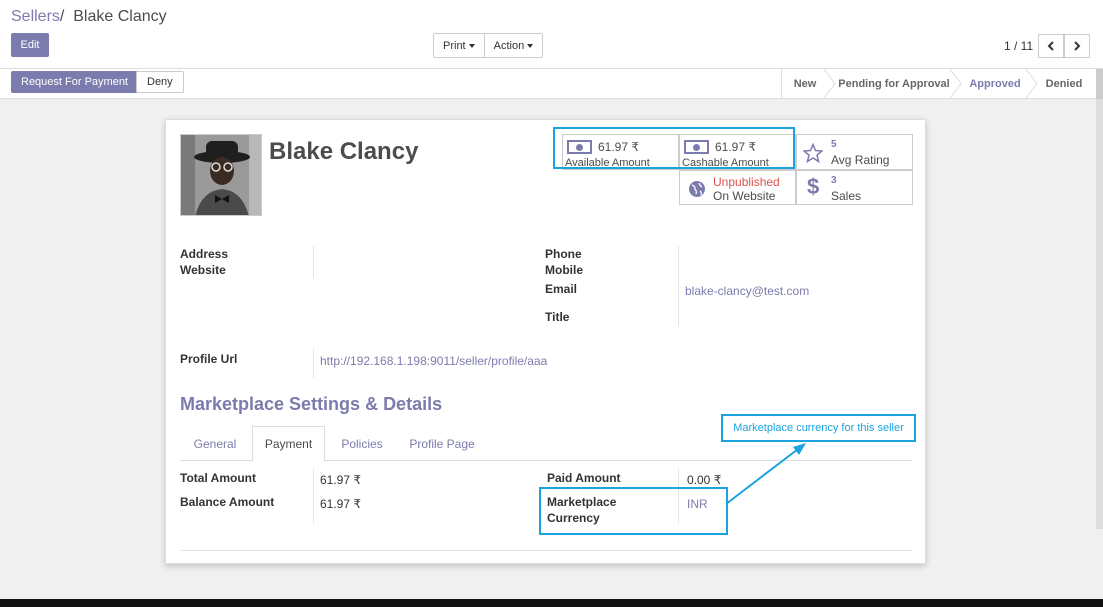 Image resolution: width=1103 pixels, height=607 pixels. I want to click on sidebar-button-group: Print Action, so click(488, 45).